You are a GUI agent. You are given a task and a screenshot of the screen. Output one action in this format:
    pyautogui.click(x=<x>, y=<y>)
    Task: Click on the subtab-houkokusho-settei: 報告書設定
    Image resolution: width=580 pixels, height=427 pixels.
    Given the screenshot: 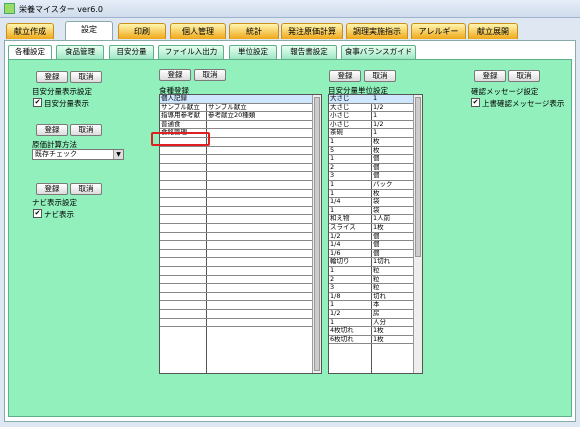 What is the action you would take?
    pyautogui.click(x=309, y=52)
    